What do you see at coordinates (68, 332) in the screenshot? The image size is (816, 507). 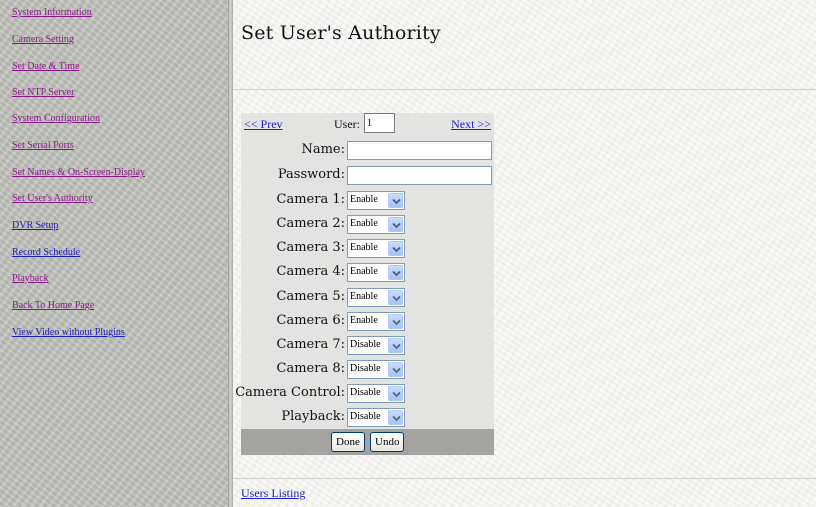 I see `sidebar-item-view-video: View Video without Plugins` at bounding box center [68, 332].